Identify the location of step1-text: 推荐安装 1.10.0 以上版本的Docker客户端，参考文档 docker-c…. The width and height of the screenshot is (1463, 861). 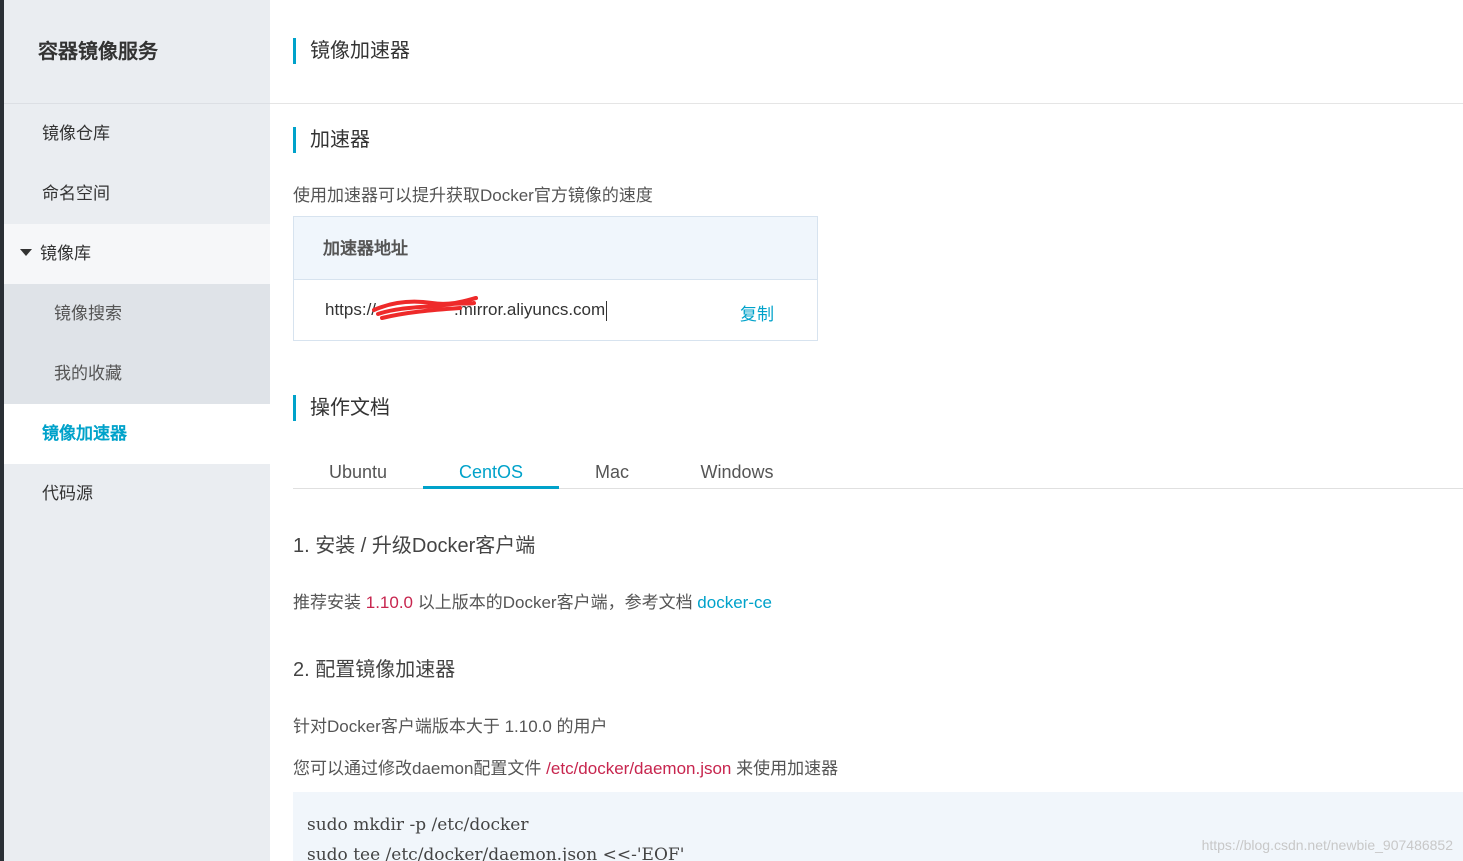
(532, 600).